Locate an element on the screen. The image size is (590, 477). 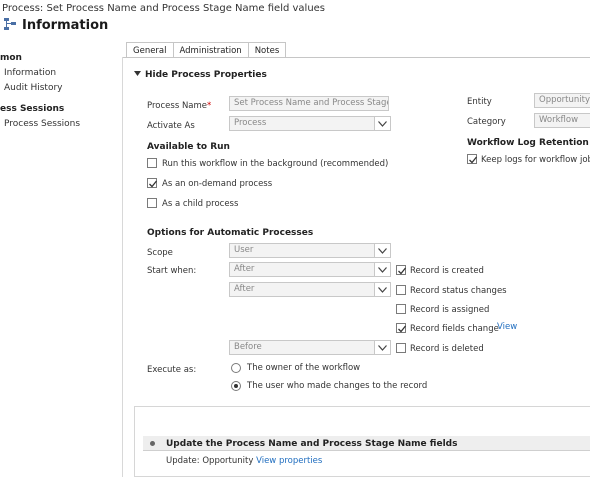
start-after-select-2: After is located at coordinates (310, 289).